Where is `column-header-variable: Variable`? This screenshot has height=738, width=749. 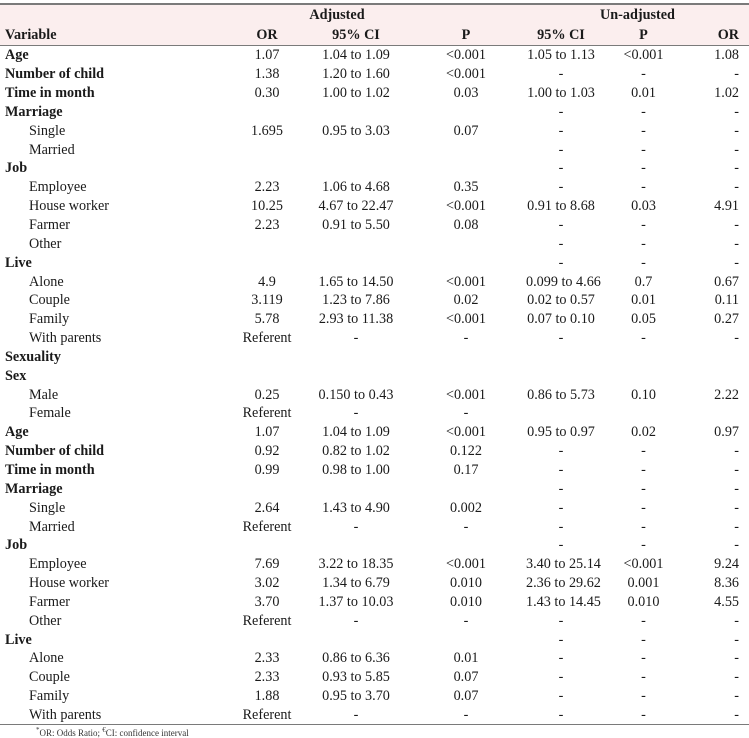 column-header-variable: Variable is located at coordinates (114, 35).